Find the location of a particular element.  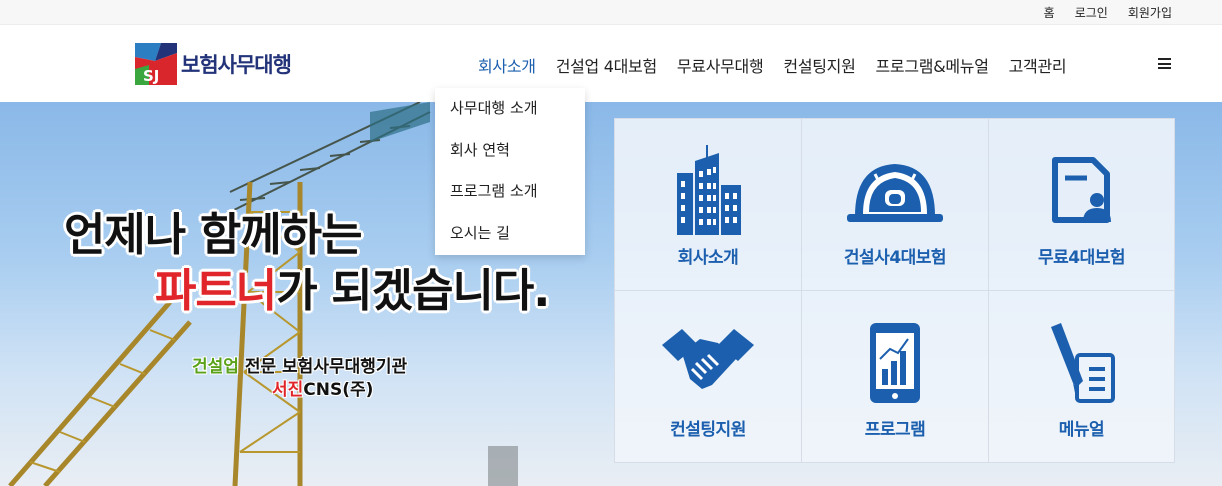

nav-item-company: 회사소개 is located at coordinates (507, 65).